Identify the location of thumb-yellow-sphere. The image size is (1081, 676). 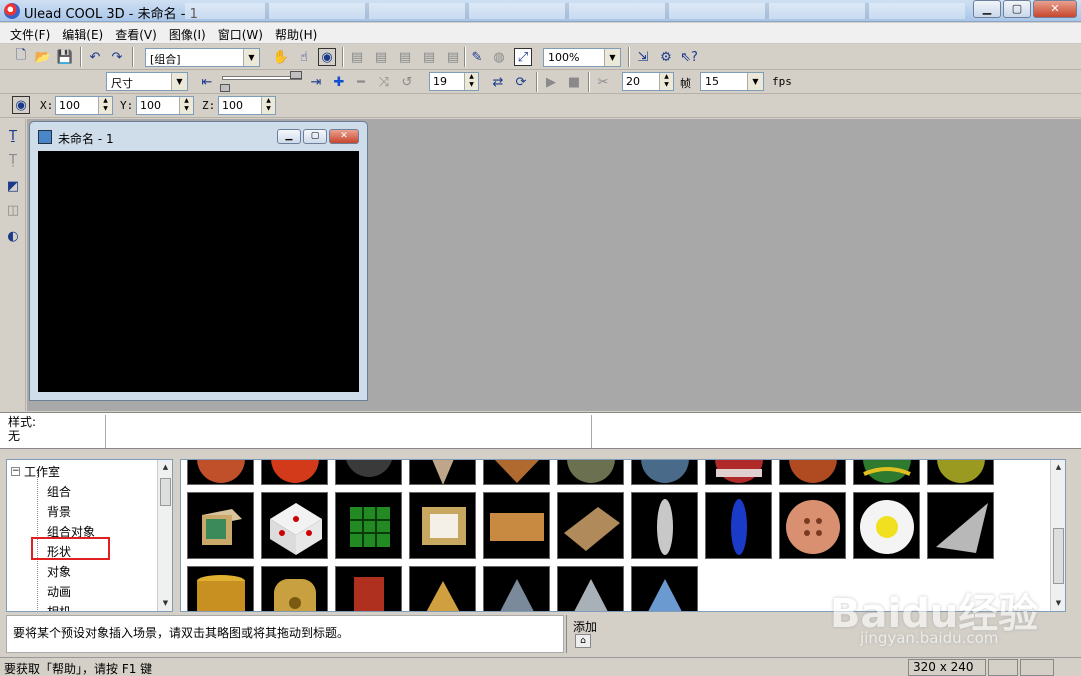
(960, 472).